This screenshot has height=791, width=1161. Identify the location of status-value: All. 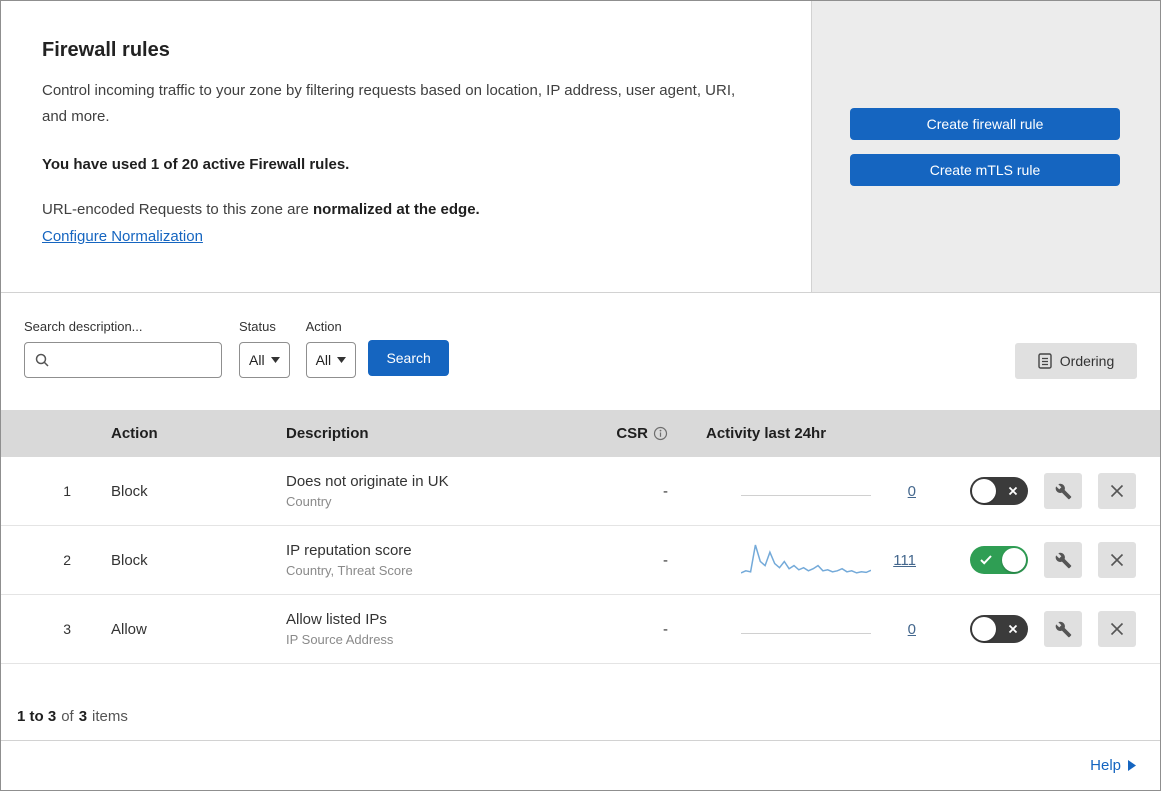
(257, 360).